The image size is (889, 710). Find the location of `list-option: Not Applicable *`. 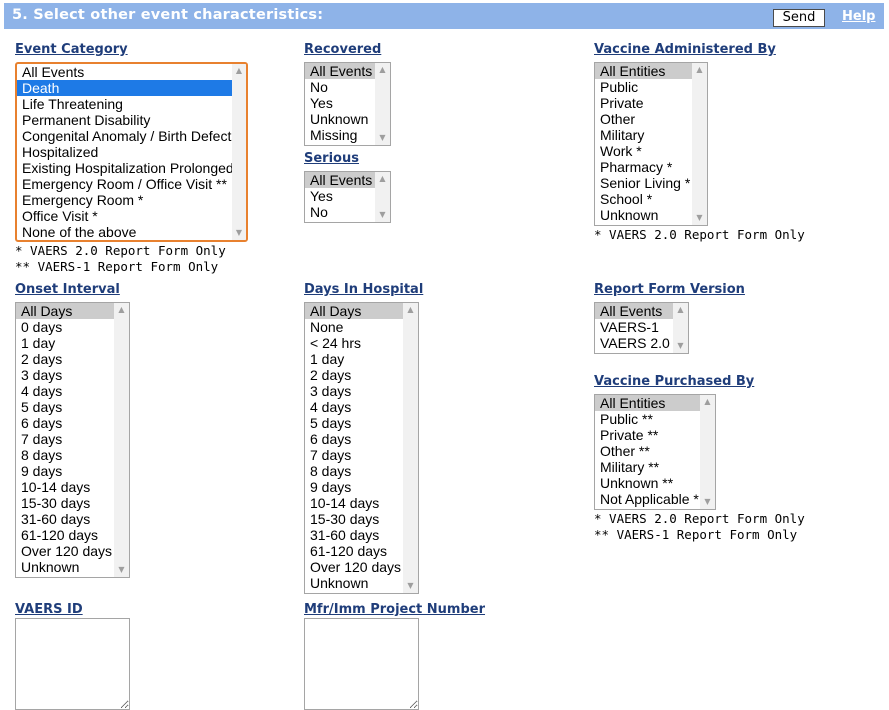

list-option: Not Applicable * is located at coordinates (647, 499).